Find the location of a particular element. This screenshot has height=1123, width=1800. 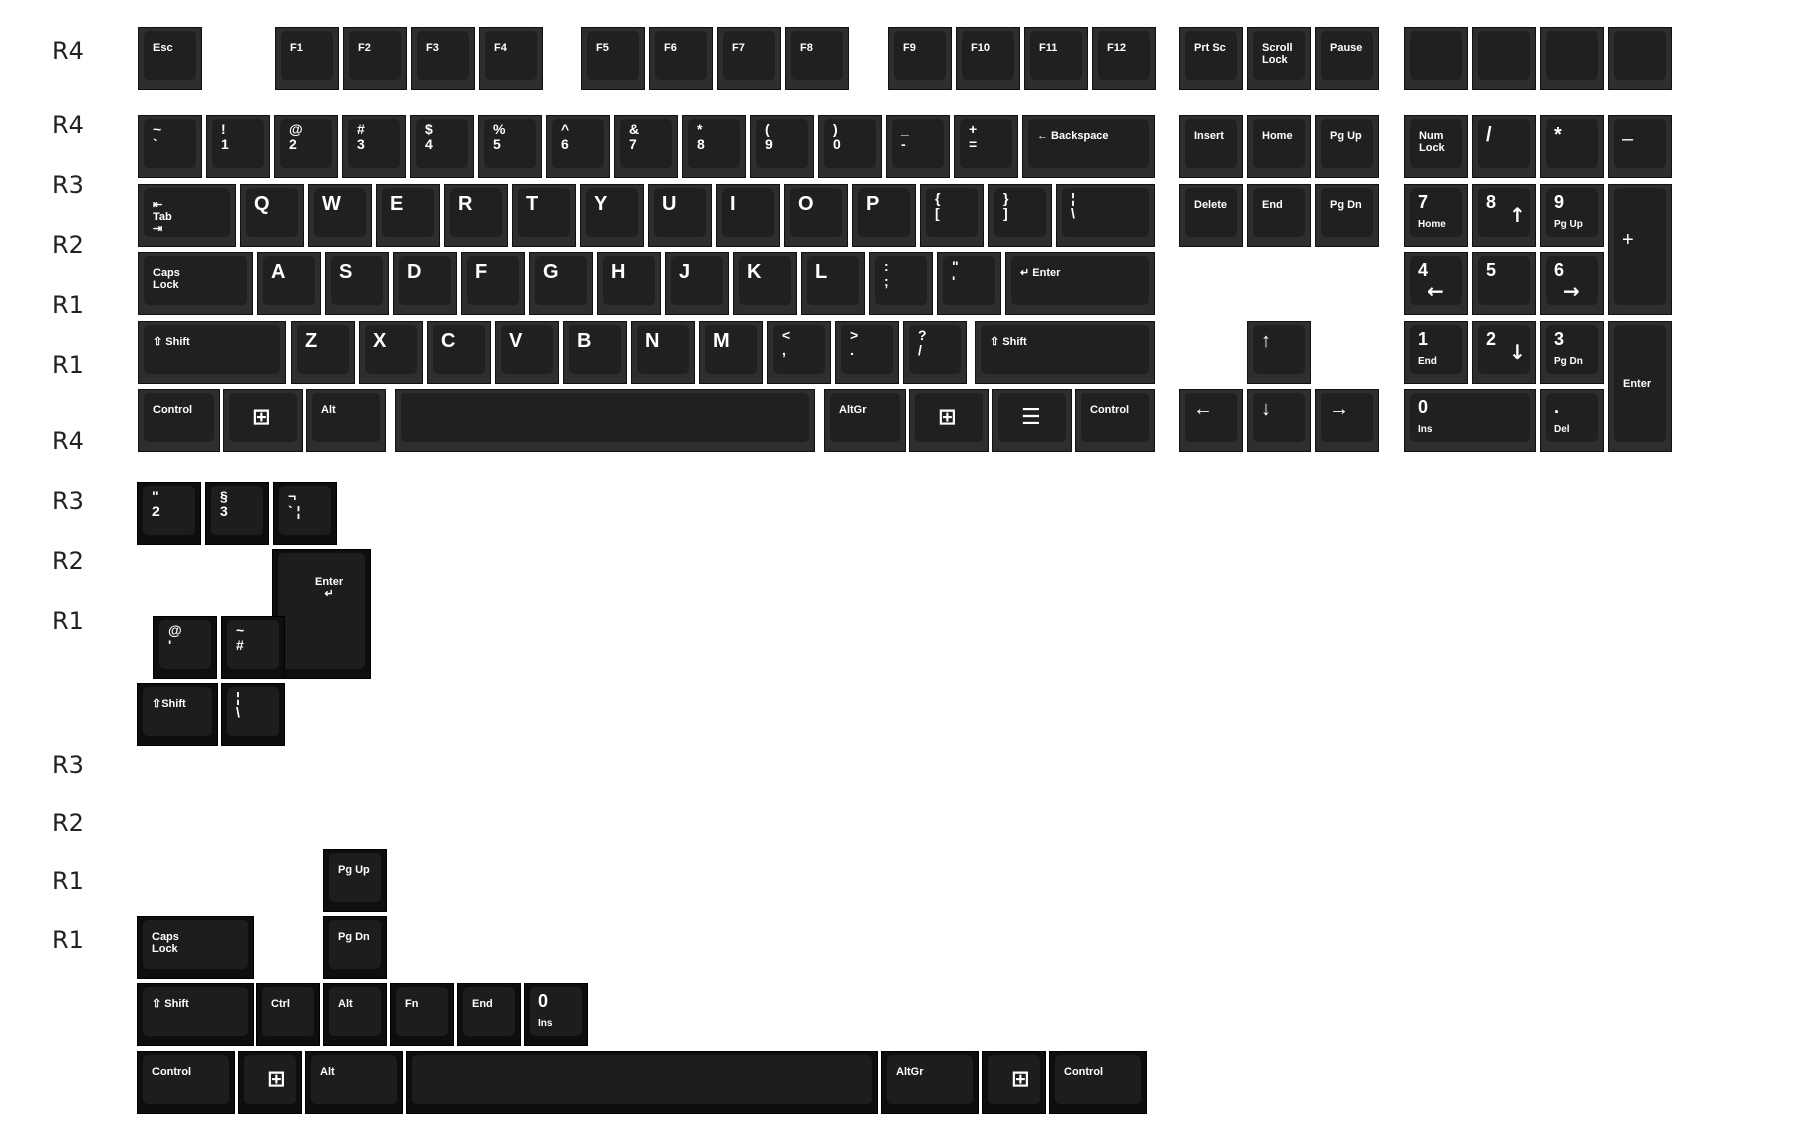

key-legend: F3 is located at coordinates (432, 48).